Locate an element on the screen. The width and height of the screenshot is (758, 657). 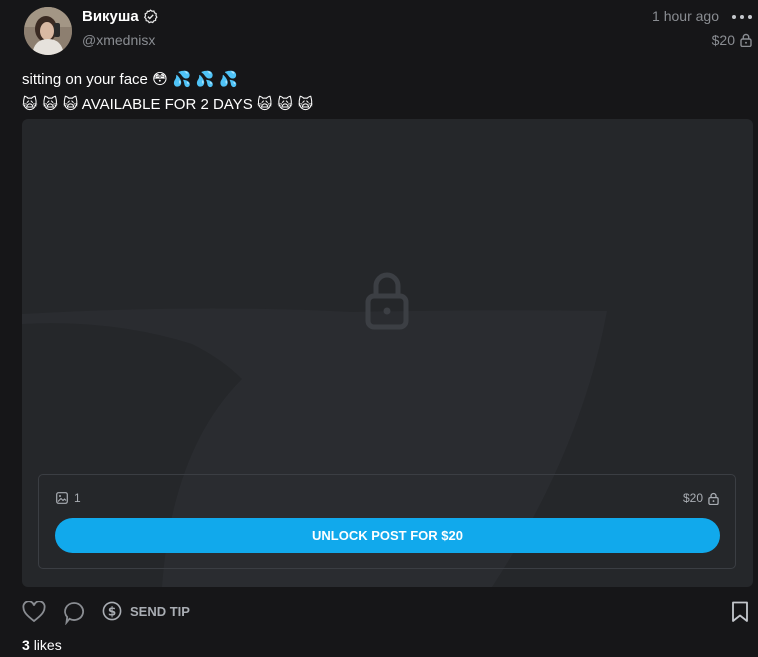
post-actions: $ SEND TIP is located at coordinates (387, 613).